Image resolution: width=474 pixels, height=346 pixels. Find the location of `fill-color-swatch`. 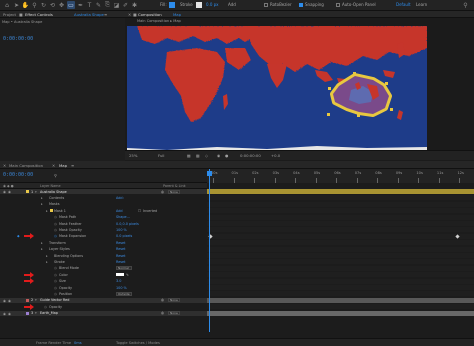

fill-color-swatch is located at coordinates (172, 5).